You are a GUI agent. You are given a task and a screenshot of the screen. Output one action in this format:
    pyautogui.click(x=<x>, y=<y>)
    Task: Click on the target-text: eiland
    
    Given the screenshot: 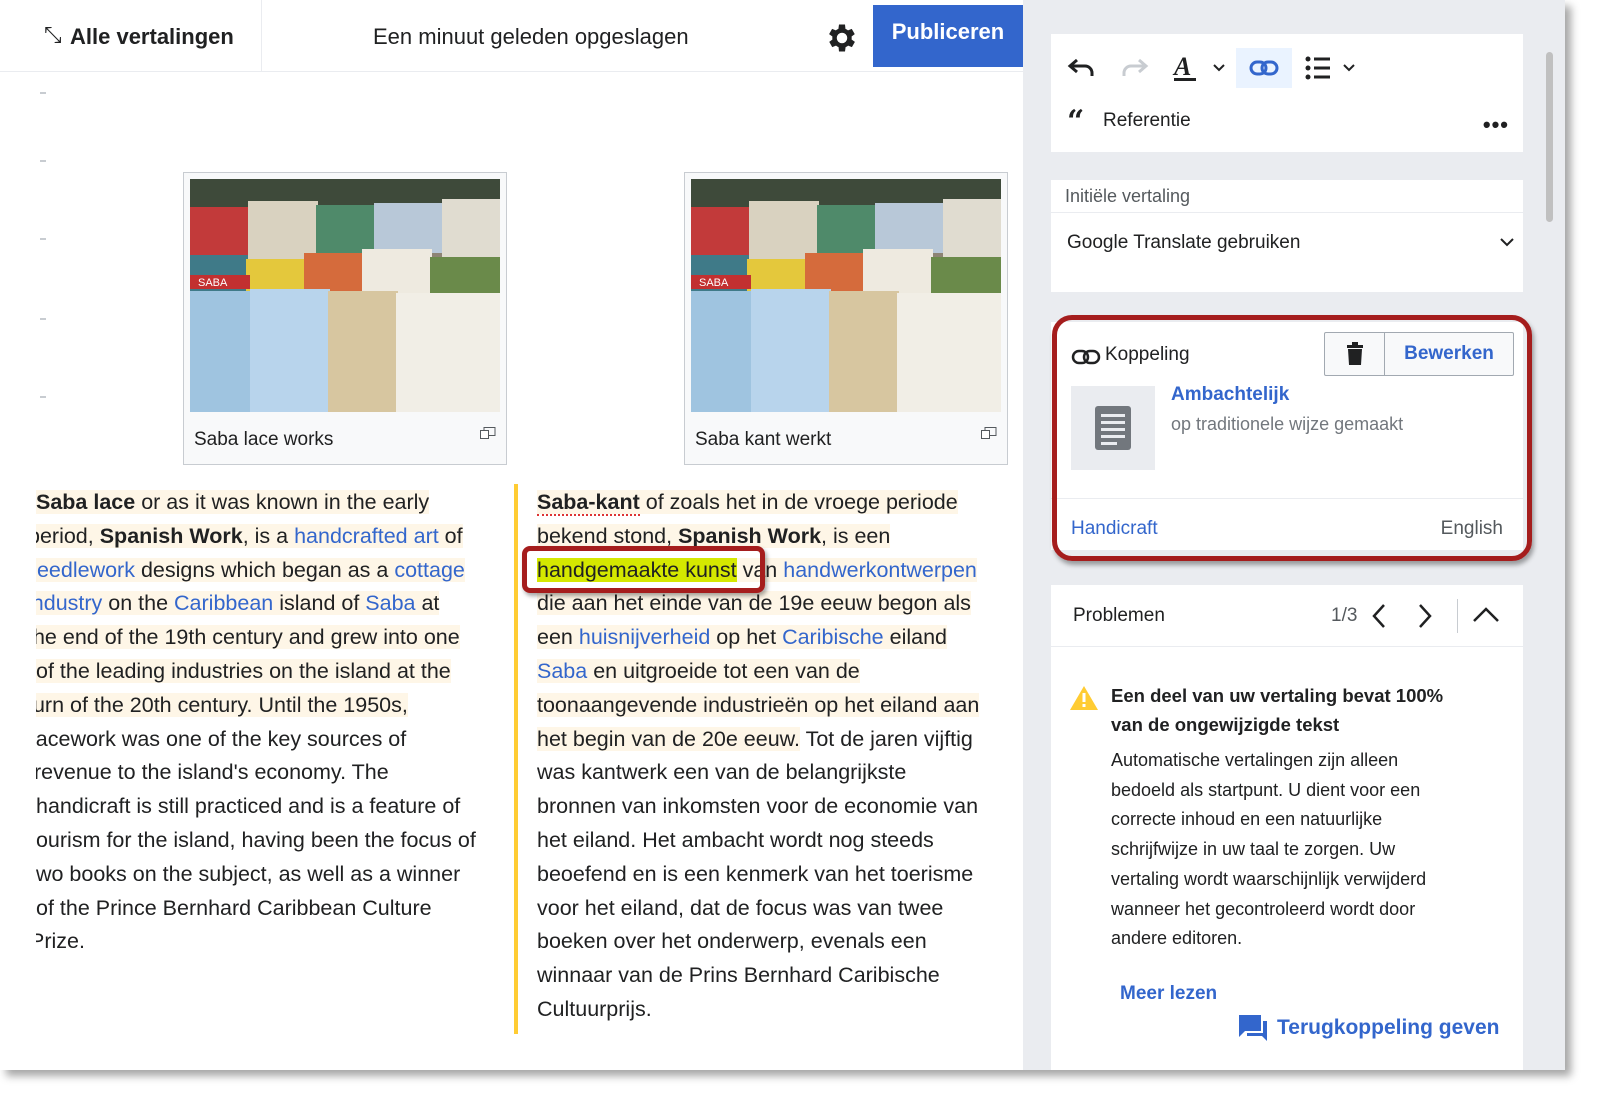 What is the action you would take?
    pyautogui.click(x=915, y=637)
    